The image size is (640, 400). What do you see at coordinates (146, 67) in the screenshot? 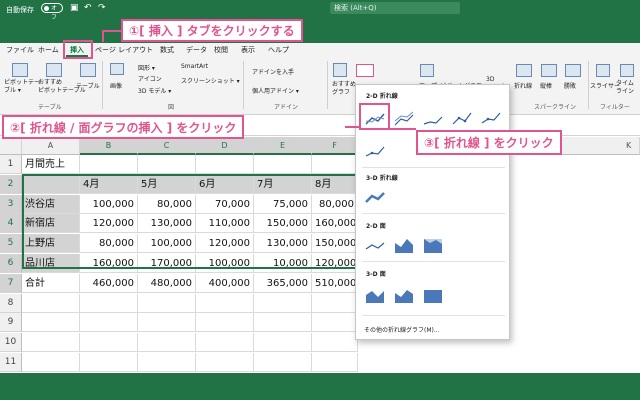
I see `shapes-button: 図形 ▾` at bounding box center [146, 67].